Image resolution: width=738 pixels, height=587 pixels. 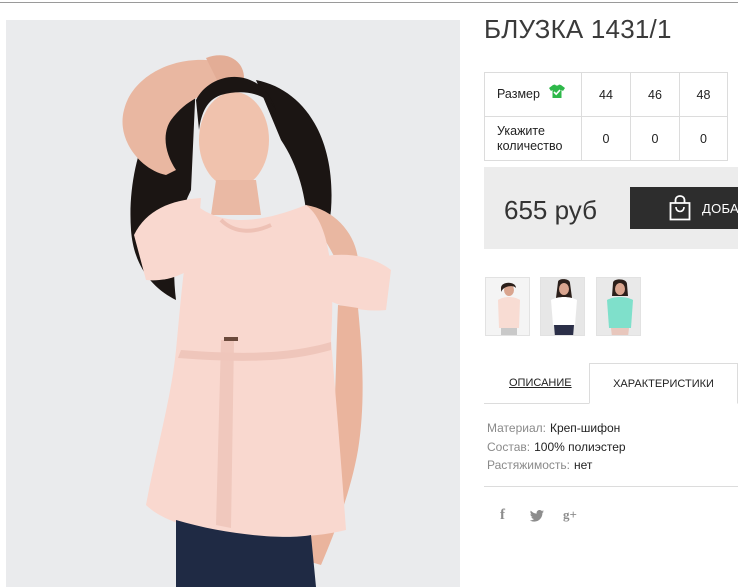 I want to click on thumbnail-1-image, so click(x=507, y=306).